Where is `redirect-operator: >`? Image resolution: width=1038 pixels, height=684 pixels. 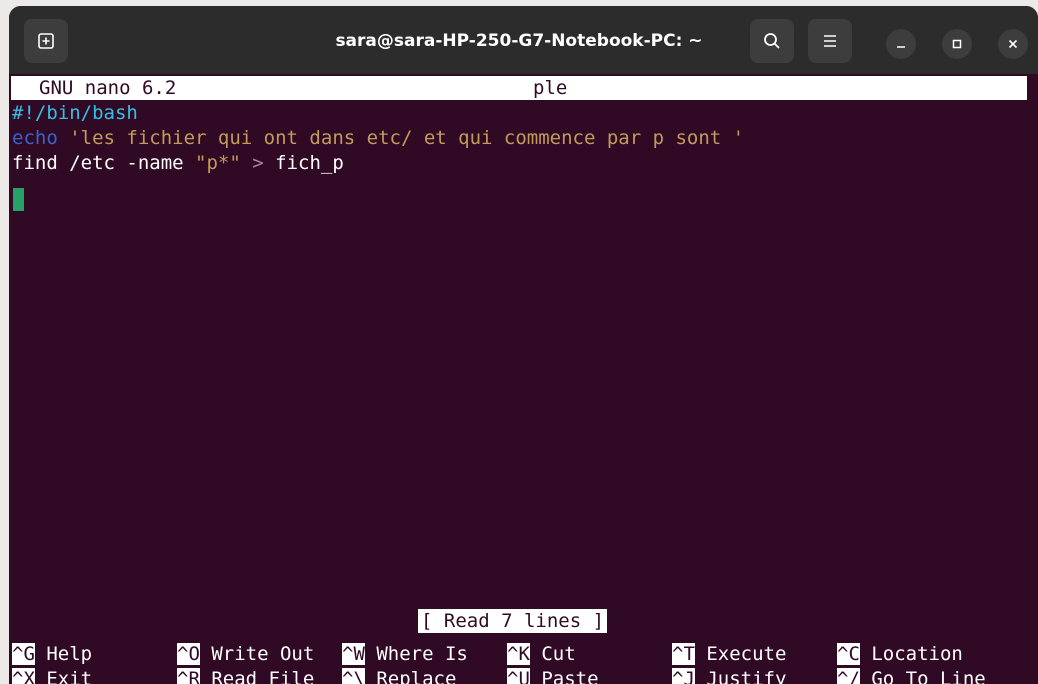 redirect-operator: > is located at coordinates (258, 163).